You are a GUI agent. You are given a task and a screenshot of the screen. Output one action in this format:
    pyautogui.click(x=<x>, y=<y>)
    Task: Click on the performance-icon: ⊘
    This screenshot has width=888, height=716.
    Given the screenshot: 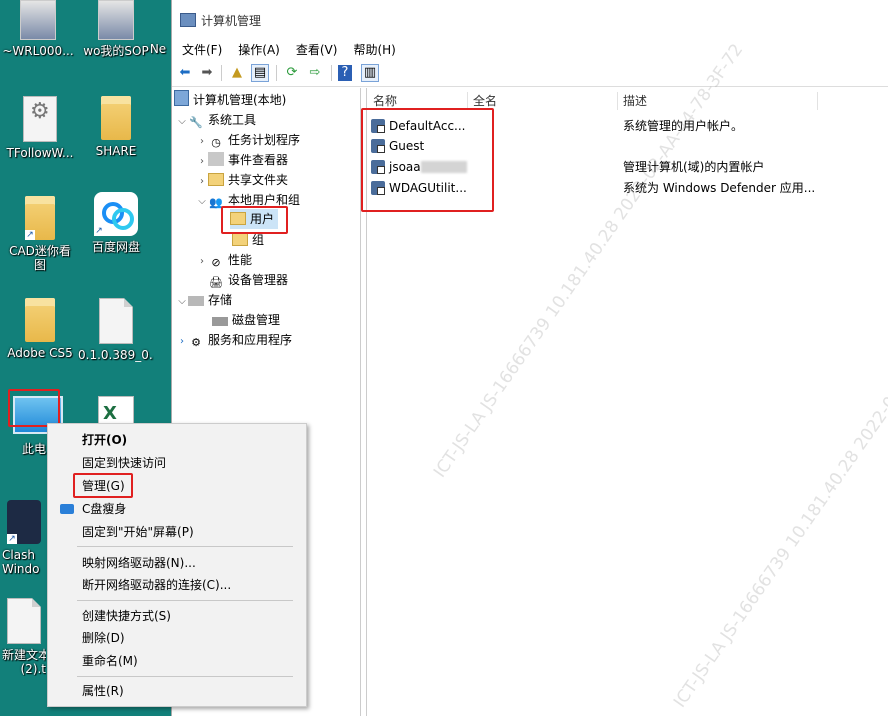 What is the action you would take?
    pyautogui.click(x=216, y=262)
    